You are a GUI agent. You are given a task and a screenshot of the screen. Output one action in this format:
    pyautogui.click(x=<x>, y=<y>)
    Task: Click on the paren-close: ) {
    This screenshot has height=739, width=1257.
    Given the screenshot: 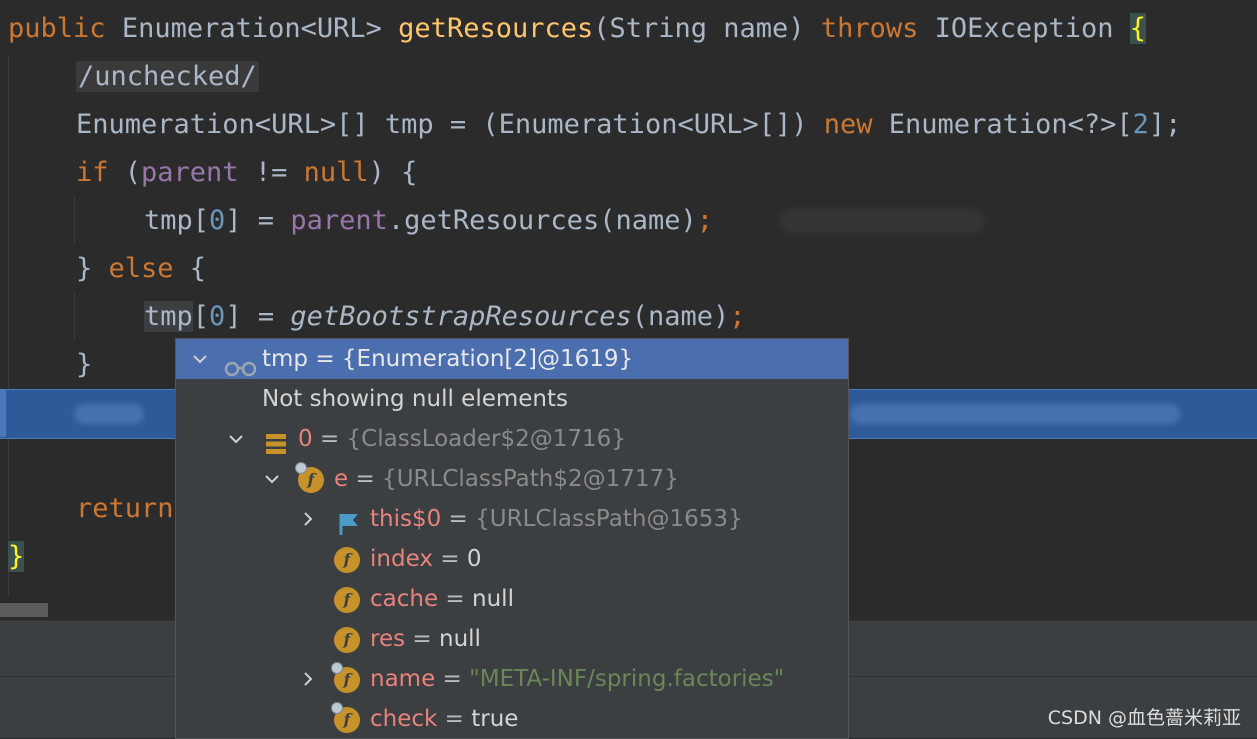 What is the action you would take?
    pyautogui.click(x=393, y=172)
    